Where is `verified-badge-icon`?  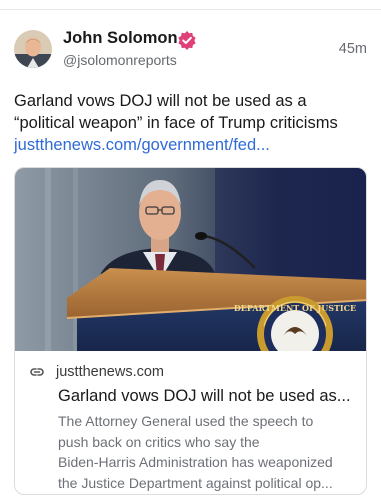 verified-badge-icon is located at coordinates (187, 40).